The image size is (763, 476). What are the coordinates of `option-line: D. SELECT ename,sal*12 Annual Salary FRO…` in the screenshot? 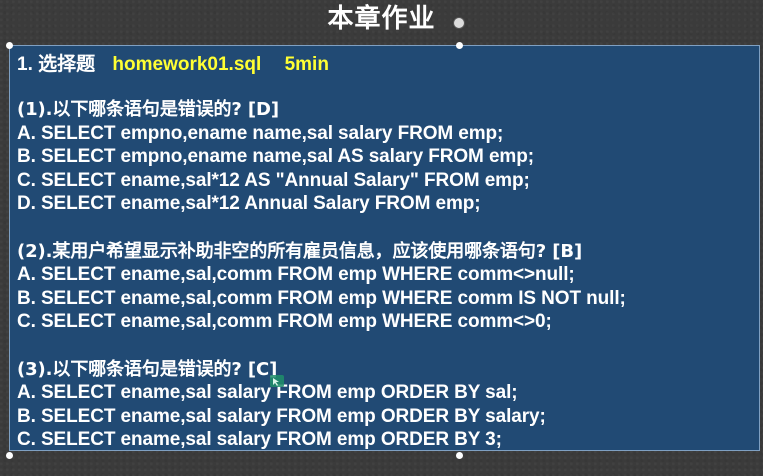 It's located at (249, 203).